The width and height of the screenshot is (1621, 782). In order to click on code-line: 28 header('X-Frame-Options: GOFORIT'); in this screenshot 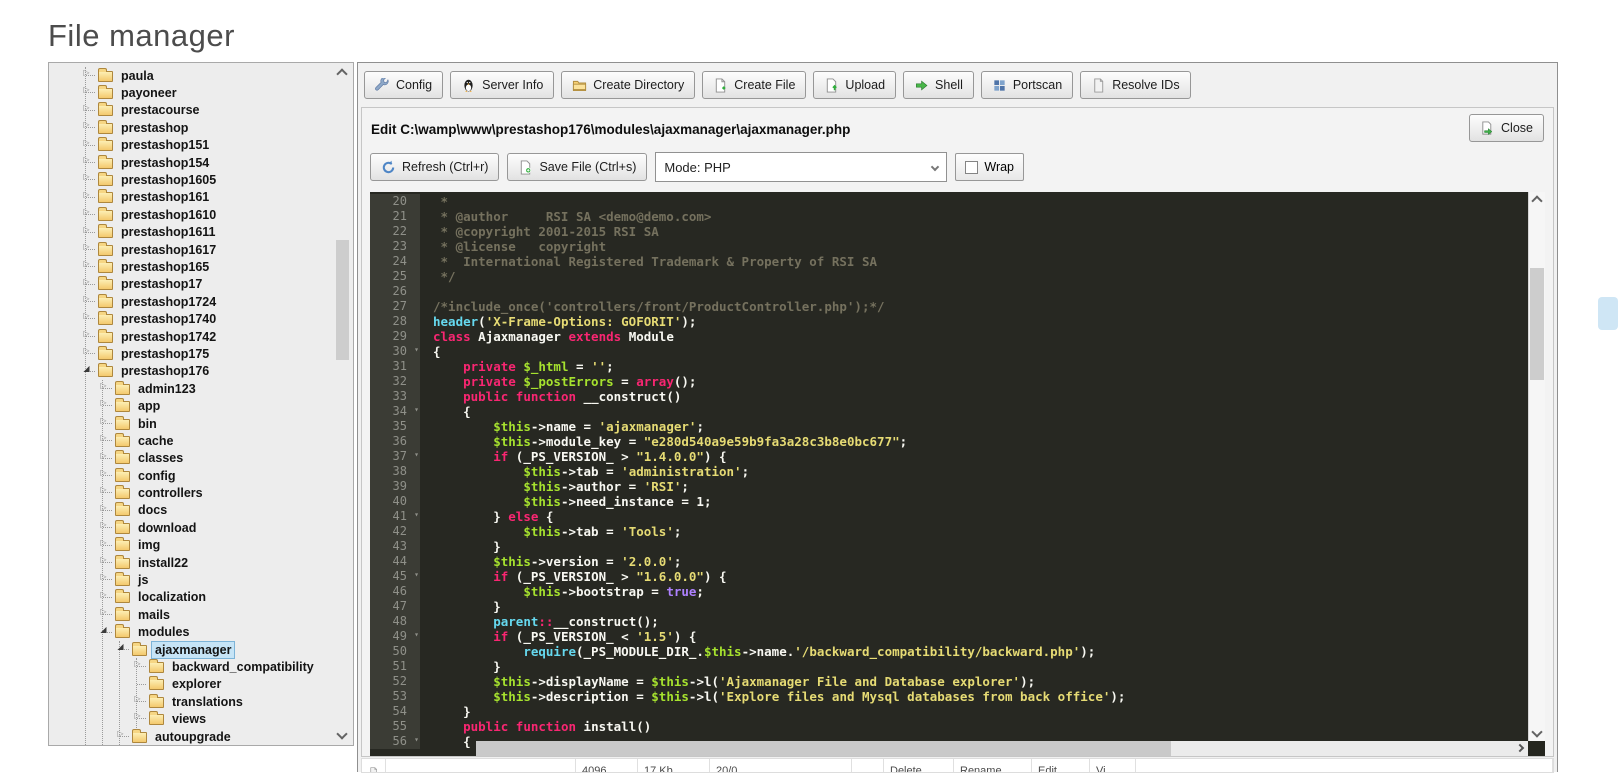, I will do `click(949, 321)`.